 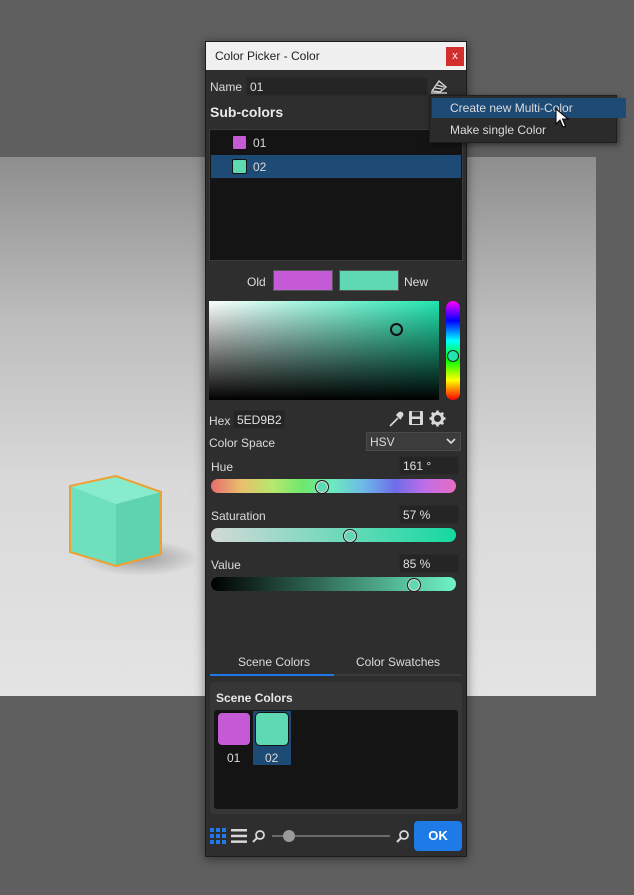 I want to click on hex-label: Hex, so click(x=220, y=421).